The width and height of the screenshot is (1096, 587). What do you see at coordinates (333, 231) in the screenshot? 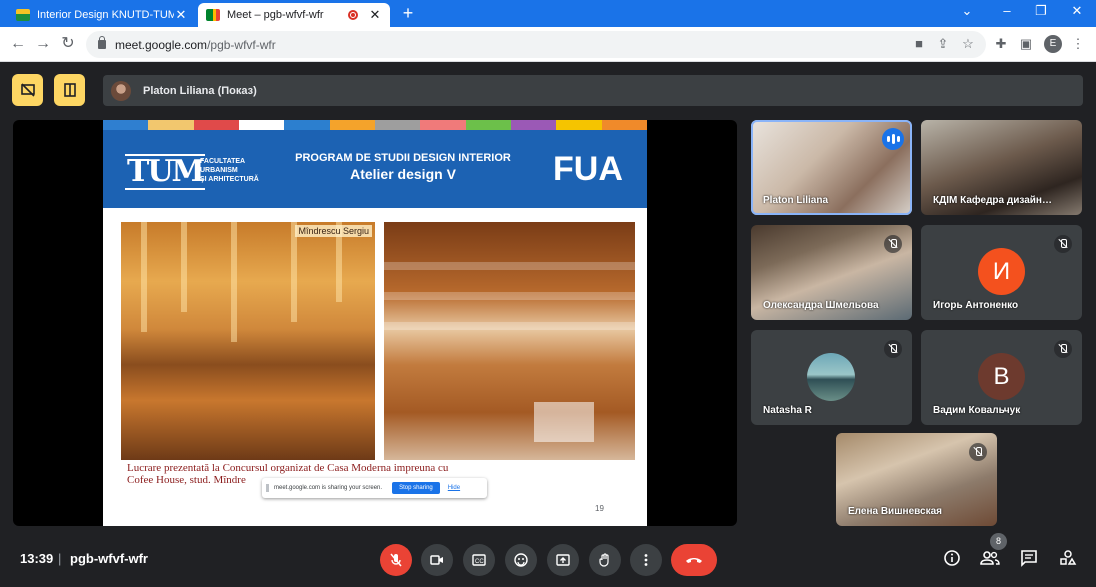
I see `photo-caption: Mîndrescu Sergiu` at bounding box center [333, 231].